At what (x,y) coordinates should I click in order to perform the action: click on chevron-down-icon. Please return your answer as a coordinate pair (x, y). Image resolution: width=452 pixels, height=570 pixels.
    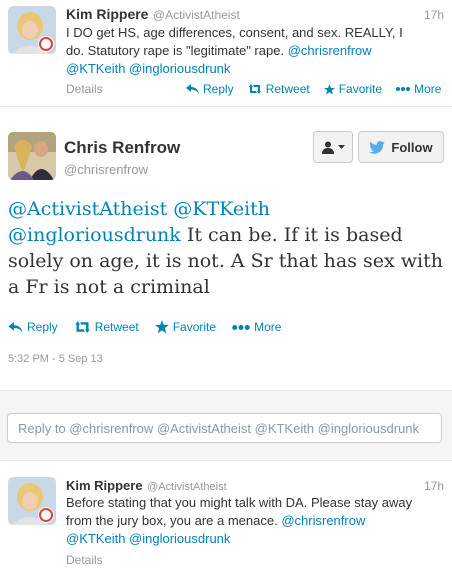
    Looking at the image, I should click on (341, 147).